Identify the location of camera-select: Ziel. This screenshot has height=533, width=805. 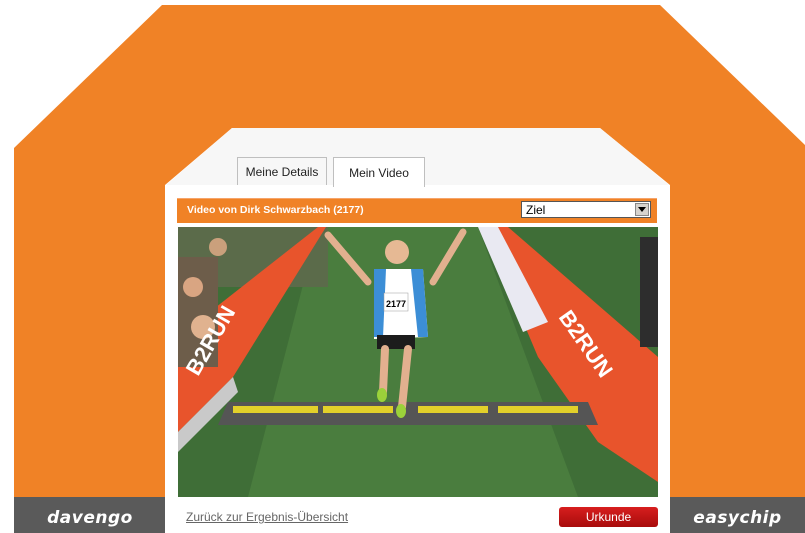
(586, 209).